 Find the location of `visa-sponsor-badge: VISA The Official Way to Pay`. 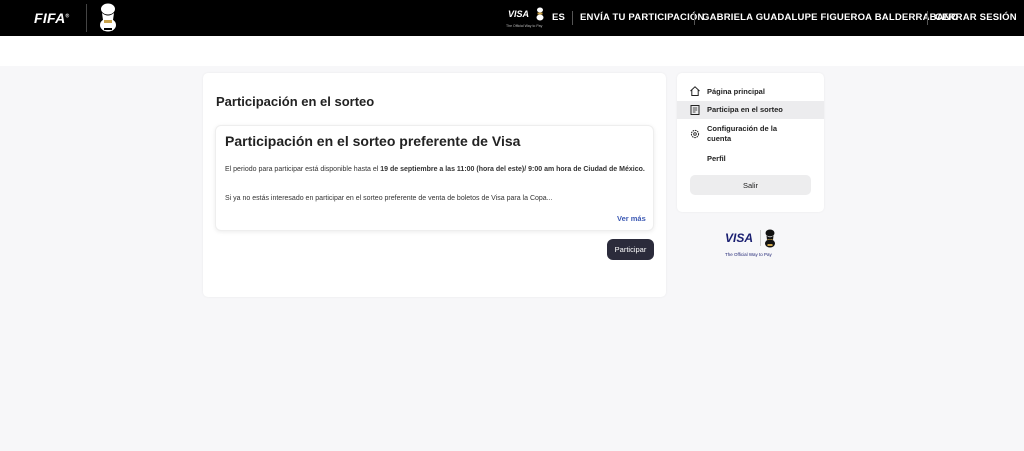

visa-sponsor-badge: VISA The Official Way to Pay is located at coordinates (525, 17).